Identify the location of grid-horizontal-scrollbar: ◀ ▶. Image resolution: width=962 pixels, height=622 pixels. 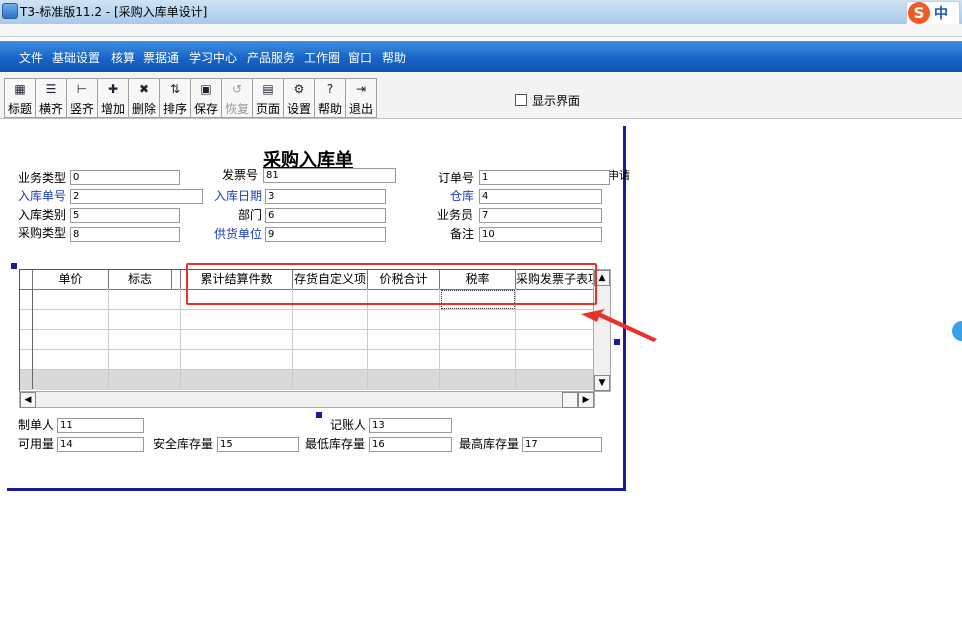
(307, 399).